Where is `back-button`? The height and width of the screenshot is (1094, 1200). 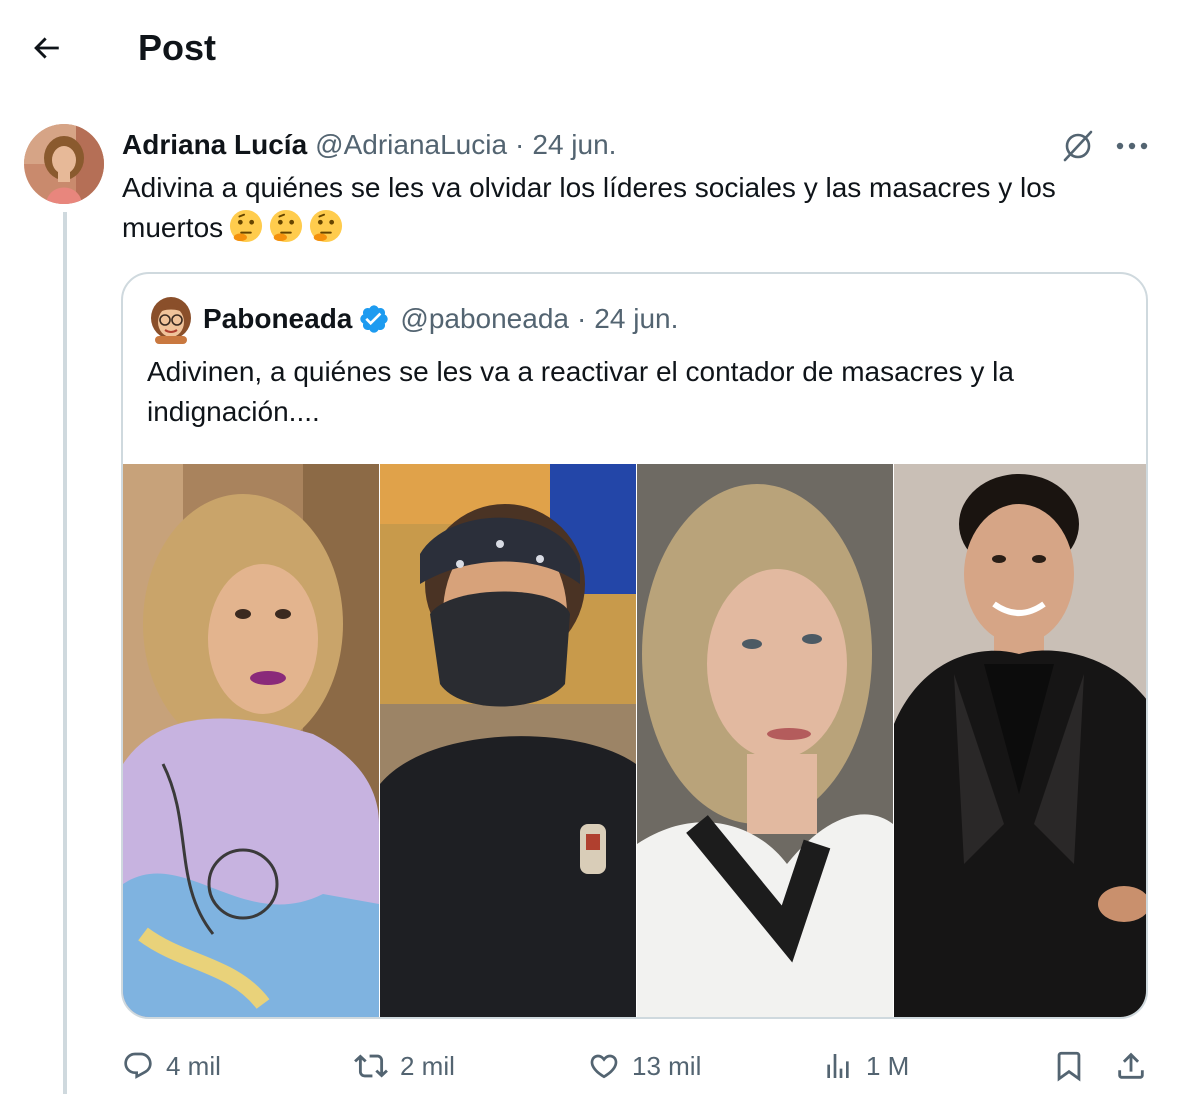 back-button is located at coordinates (46, 48).